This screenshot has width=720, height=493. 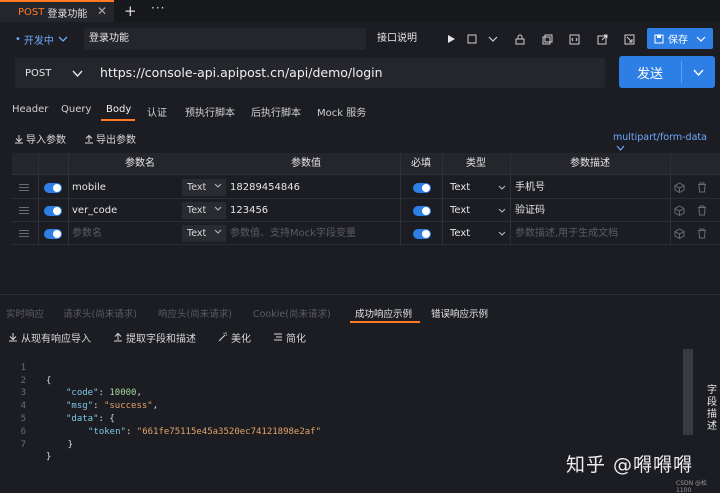 I want to click on import-from-response-label: 从现有响应导入, so click(x=56, y=339).